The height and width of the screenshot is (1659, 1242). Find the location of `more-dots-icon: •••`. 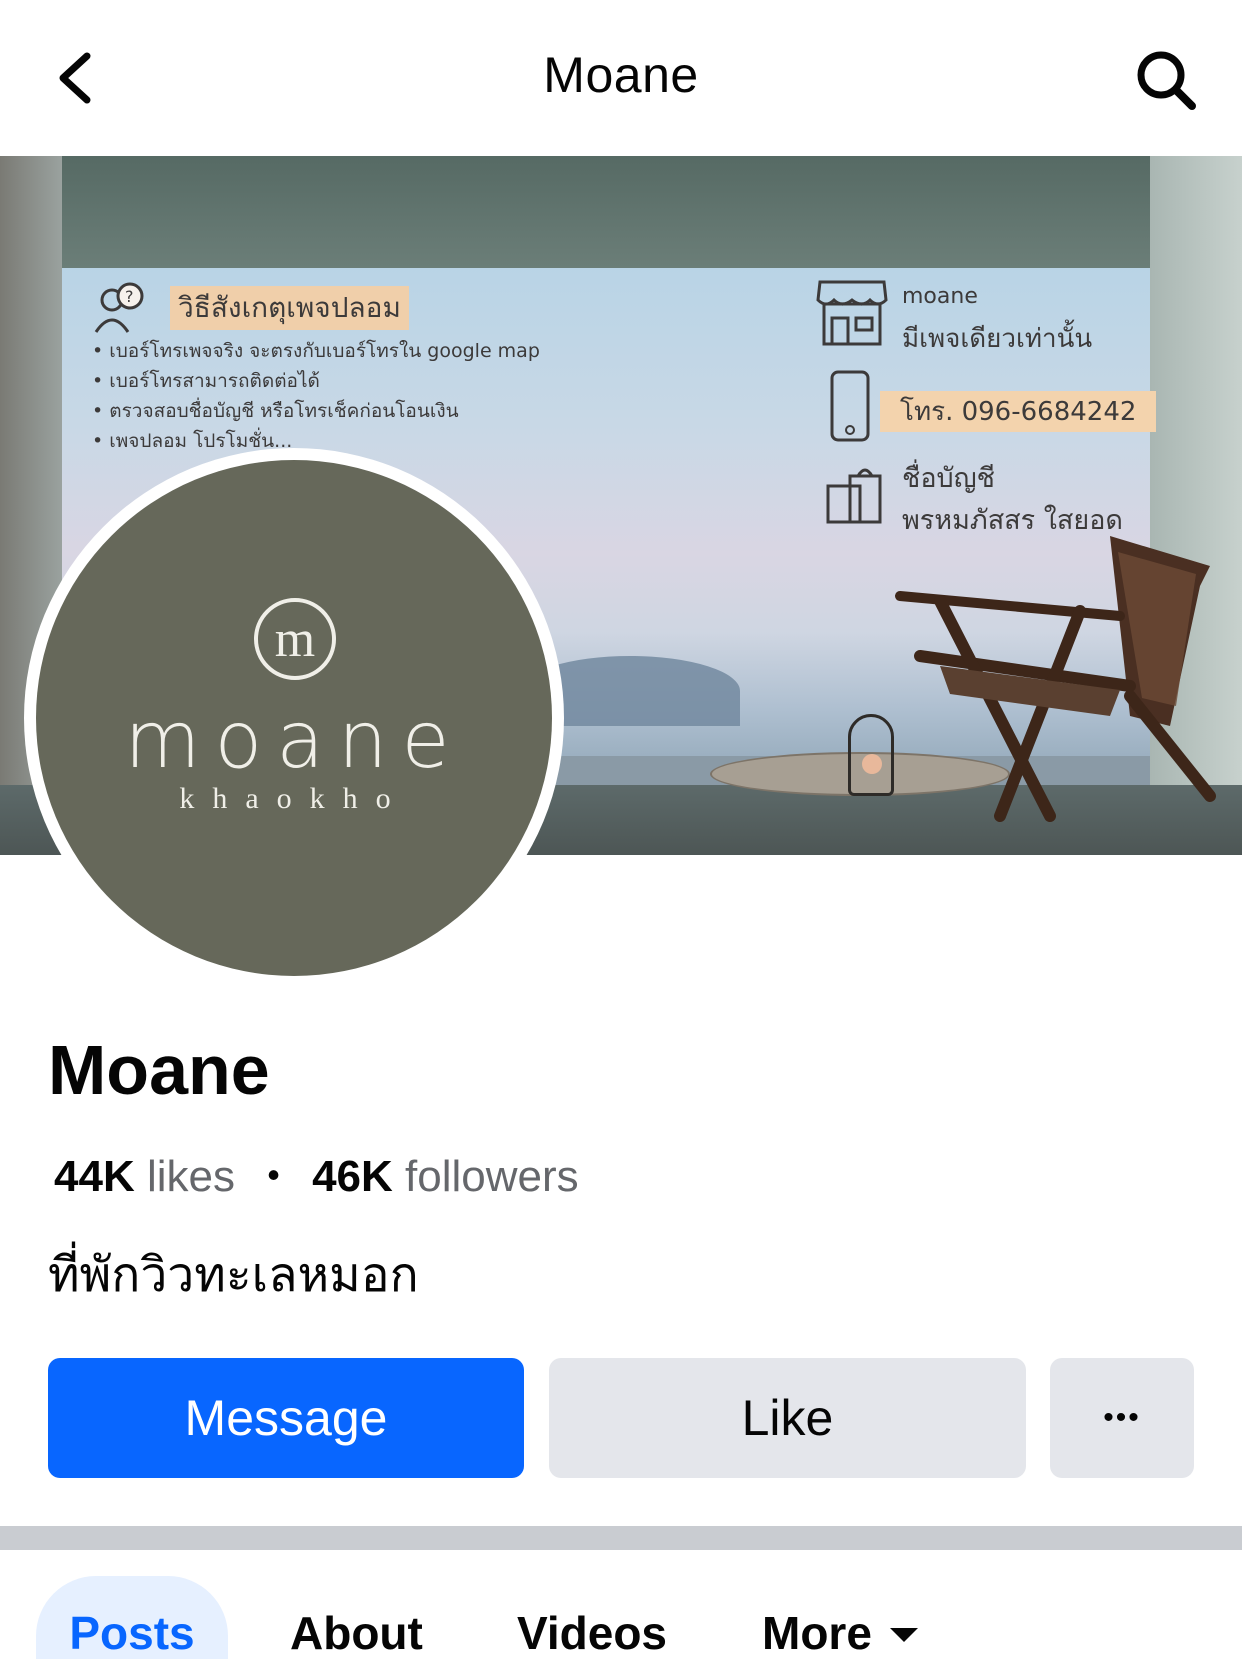

more-dots-icon: ••• is located at coordinates (1122, 1417).